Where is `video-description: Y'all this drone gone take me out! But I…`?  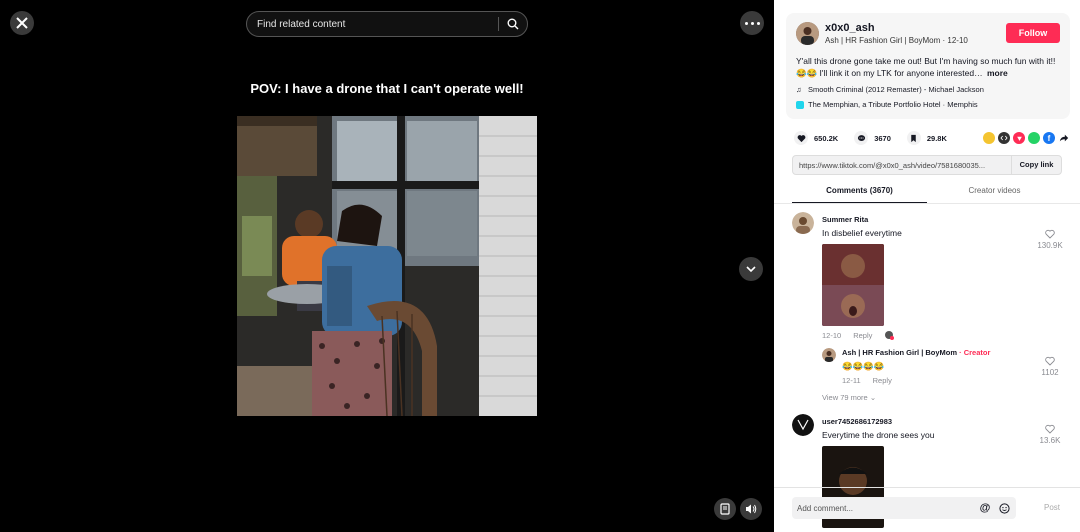
video-description: Y'all this drone gone take me out! But I… is located at coordinates (928, 67).